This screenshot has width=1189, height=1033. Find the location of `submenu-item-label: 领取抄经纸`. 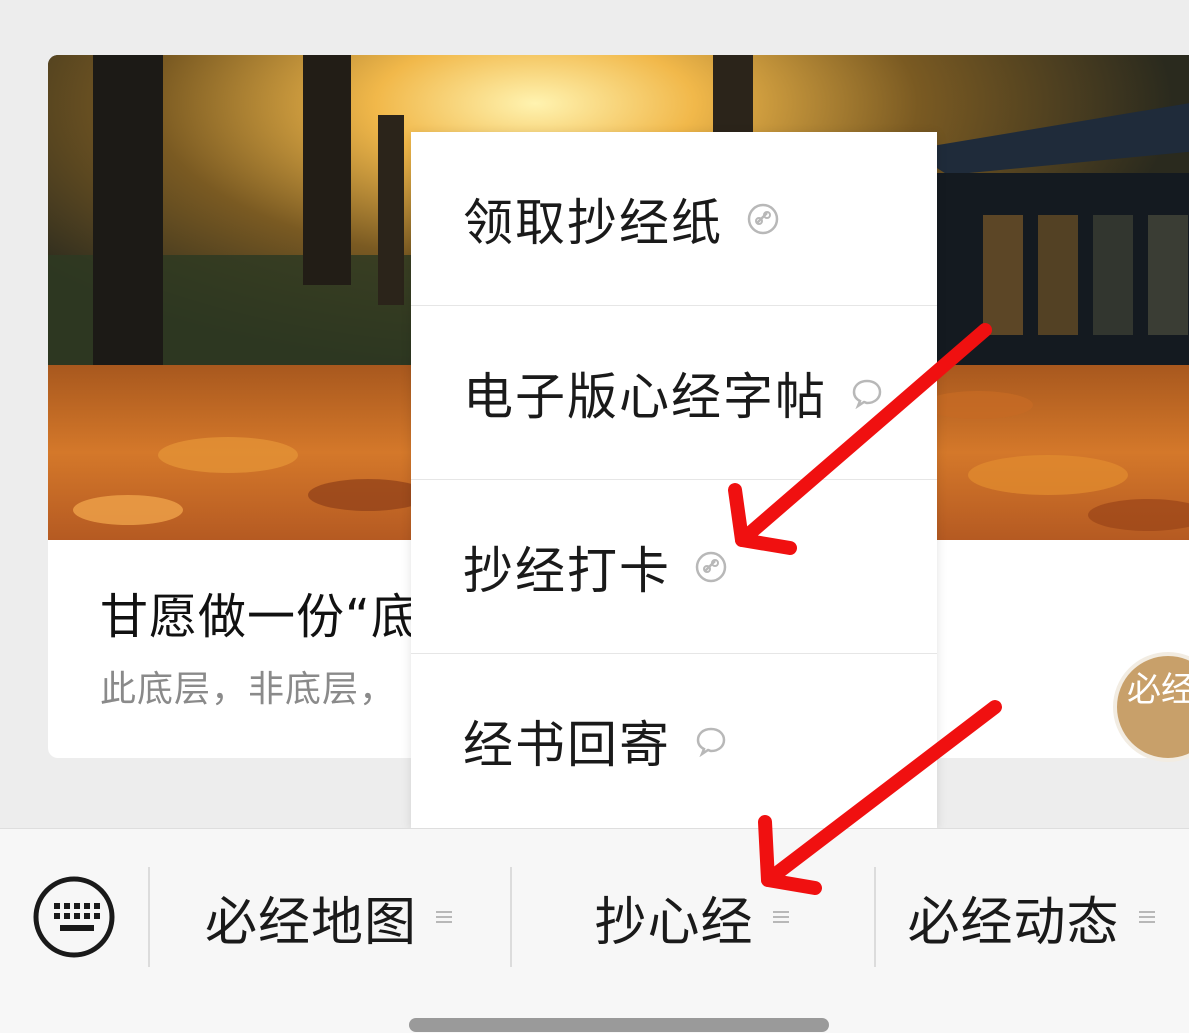

submenu-item-label: 领取抄经纸 is located at coordinates (593, 222).